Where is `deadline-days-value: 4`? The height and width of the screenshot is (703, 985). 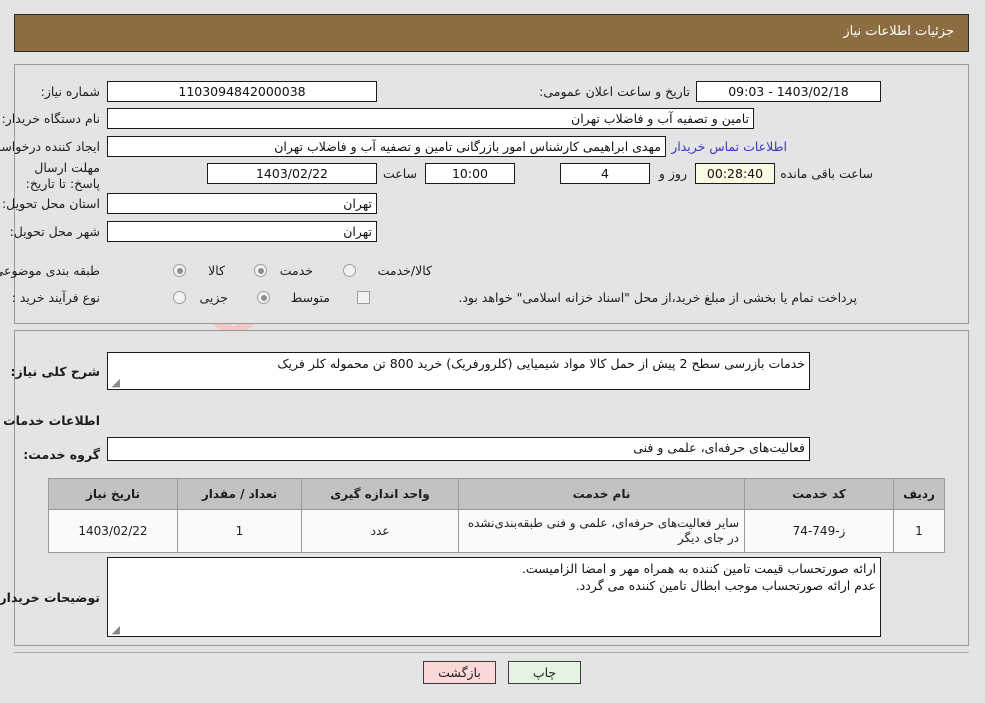 deadline-days-value: 4 is located at coordinates (605, 173).